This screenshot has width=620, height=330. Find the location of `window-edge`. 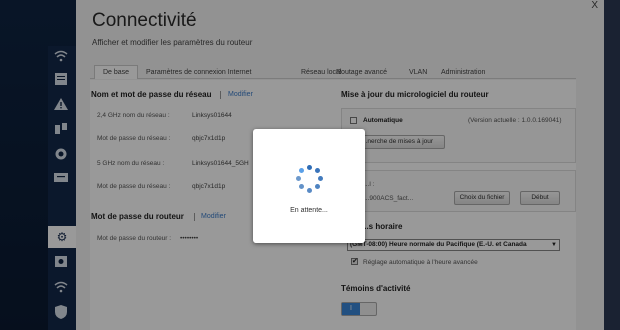

window-edge is located at coordinates (612, 165).